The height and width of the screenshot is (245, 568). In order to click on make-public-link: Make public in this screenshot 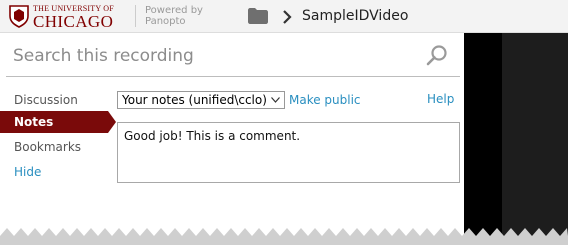, I will do `click(325, 100)`.